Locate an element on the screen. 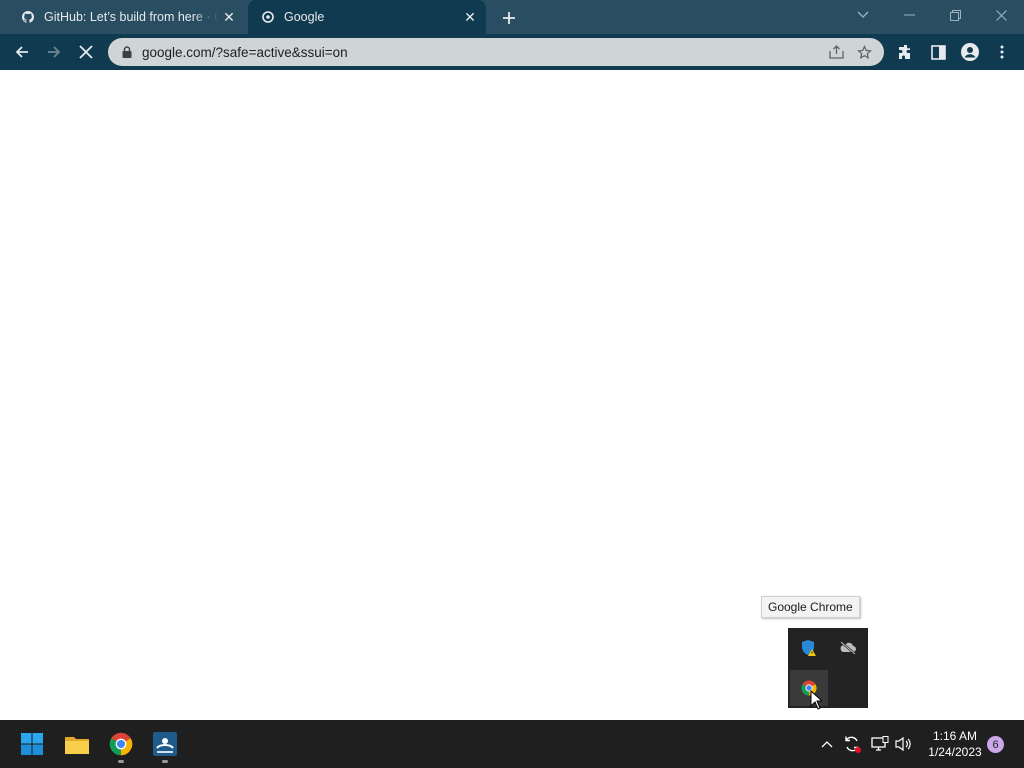  star-icon is located at coordinates (864, 52).